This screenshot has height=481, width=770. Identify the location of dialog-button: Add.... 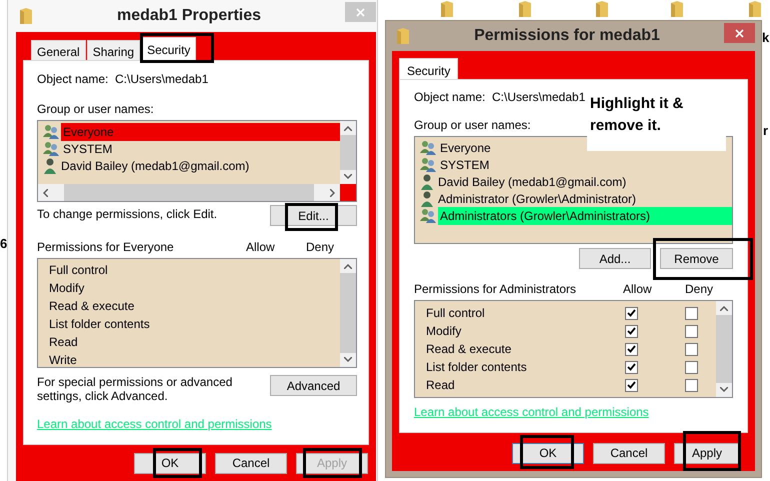
(615, 258).